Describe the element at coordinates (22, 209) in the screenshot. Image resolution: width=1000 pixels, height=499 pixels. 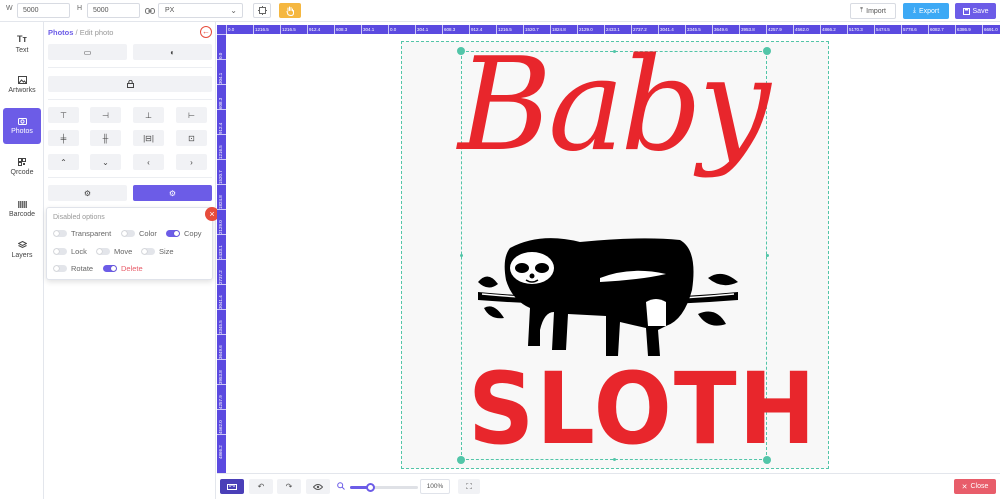
I see `rail-item-barcode: Barcode` at that location.